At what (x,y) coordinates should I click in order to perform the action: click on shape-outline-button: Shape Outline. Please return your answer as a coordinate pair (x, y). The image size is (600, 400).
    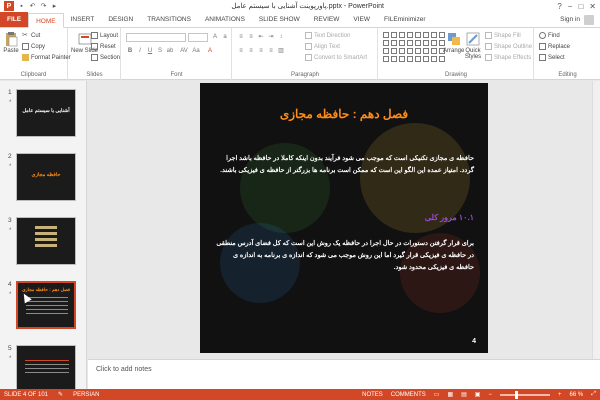
    Looking at the image, I should click on (508, 46).